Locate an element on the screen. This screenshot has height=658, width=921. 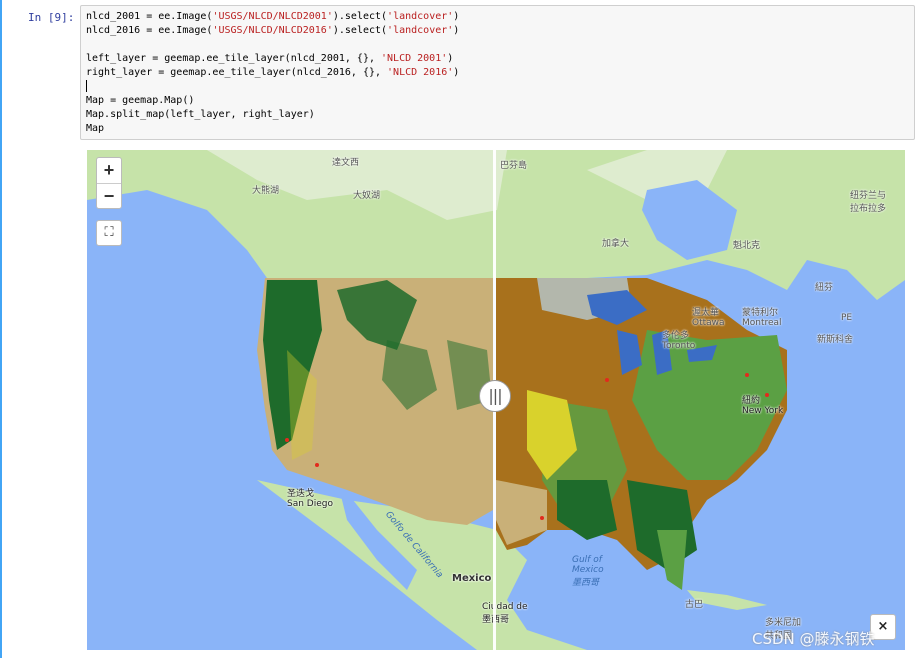
map-label-gulf-mexico: Gulf of Mexico 墨西哥 is located at coordinates (588, 571).